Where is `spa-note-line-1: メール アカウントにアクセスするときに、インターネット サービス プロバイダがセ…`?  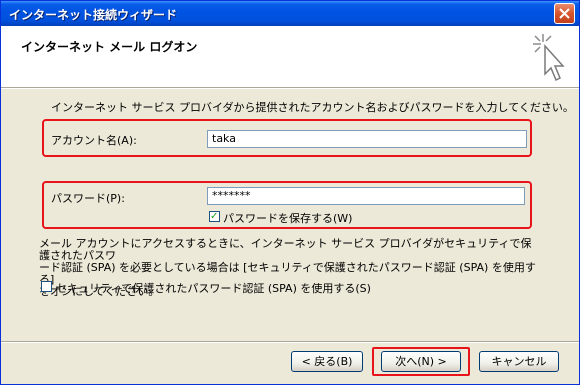
spa-note-line-1: メール アカウントにアクセスするときに、インターネット サービス プロバイダがセ… is located at coordinates (285, 249).